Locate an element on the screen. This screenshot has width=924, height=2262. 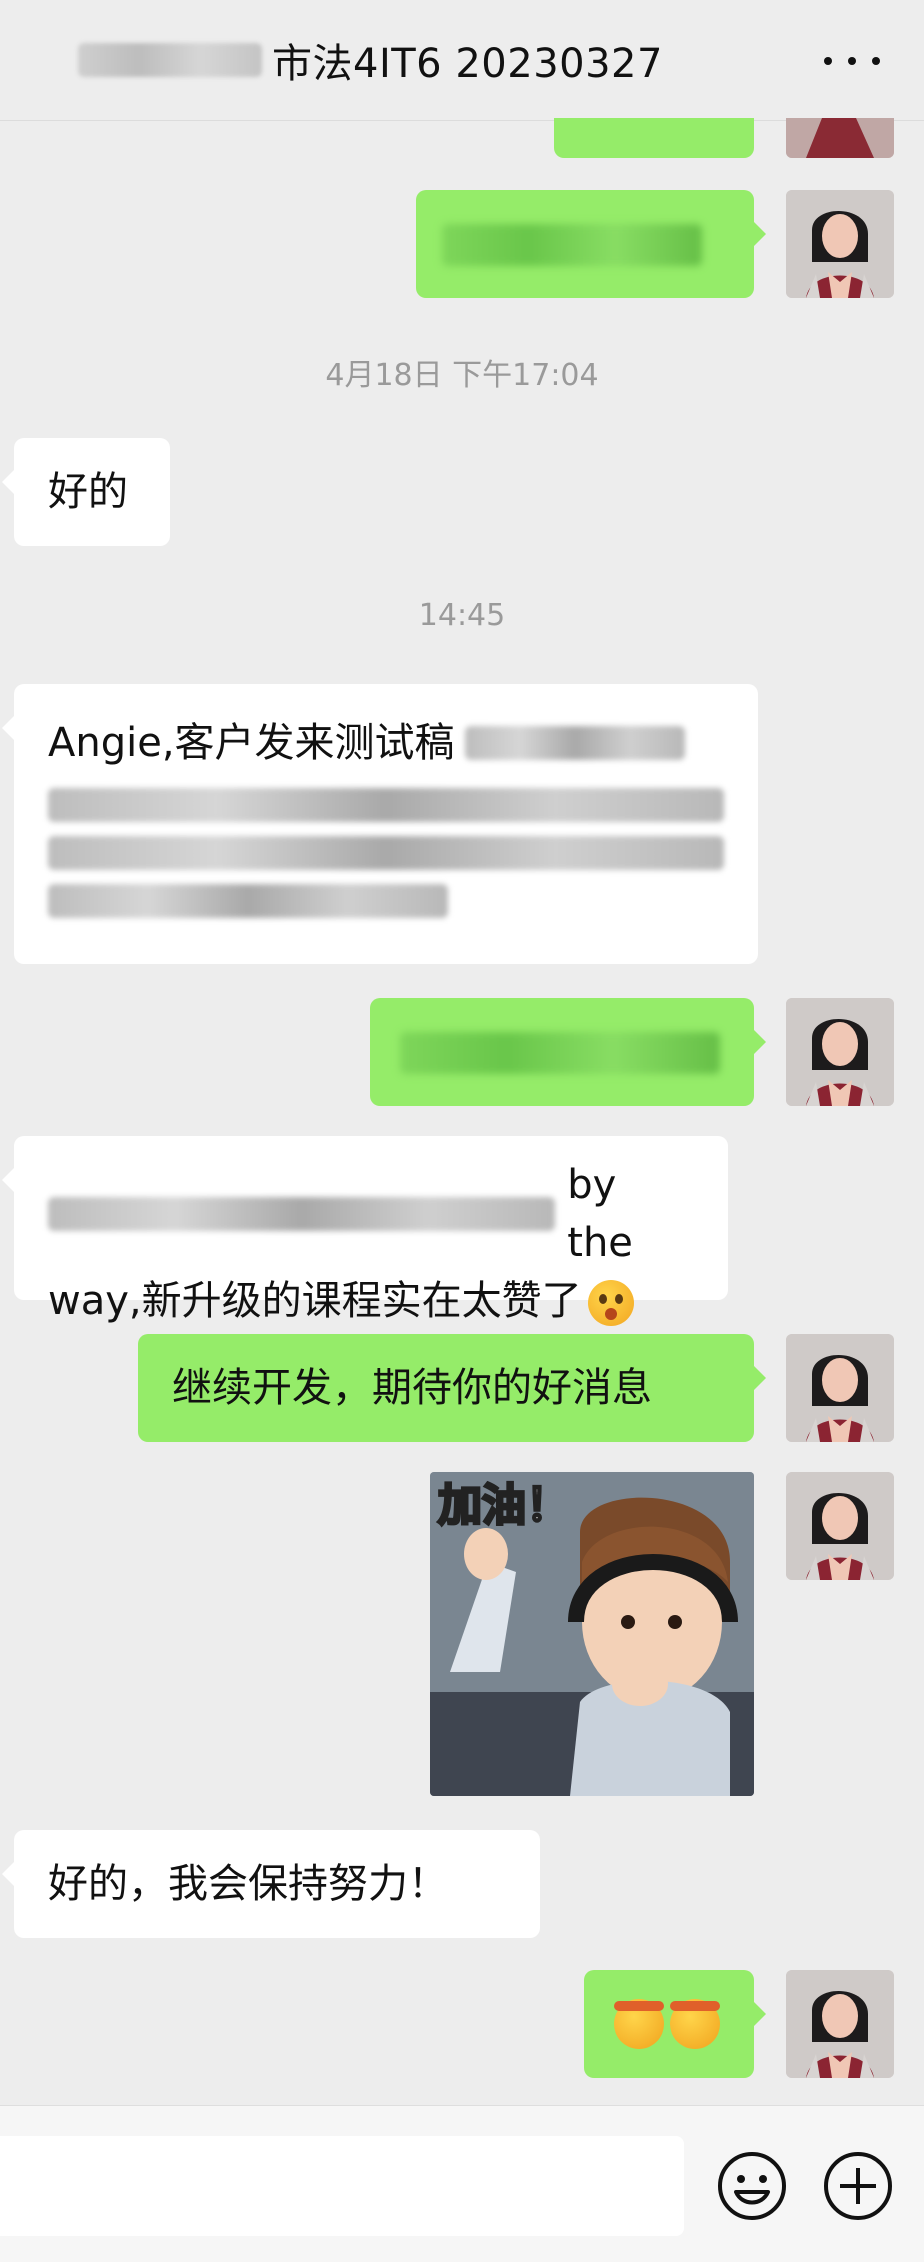
message-text: 好的 is located at coordinates (88, 492).